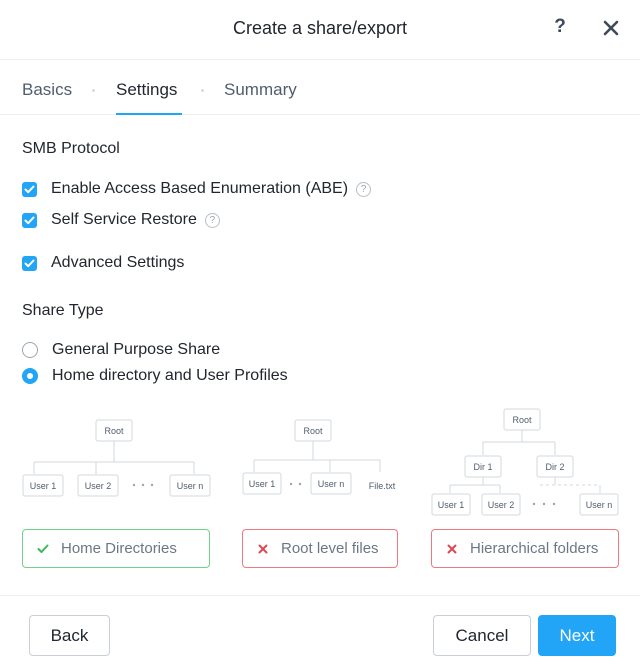 The height and width of the screenshot is (672, 640). Describe the element at coordinates (29, 220) in the screenshot. I see `self-service-restore-checkbox` at that location.